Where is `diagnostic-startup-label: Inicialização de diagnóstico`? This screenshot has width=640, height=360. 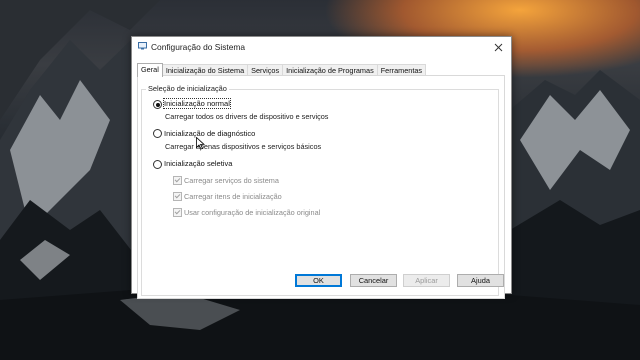 diagnostic-startup-label: Inicialização de diagnóstico is located at coordinates (209, 133).